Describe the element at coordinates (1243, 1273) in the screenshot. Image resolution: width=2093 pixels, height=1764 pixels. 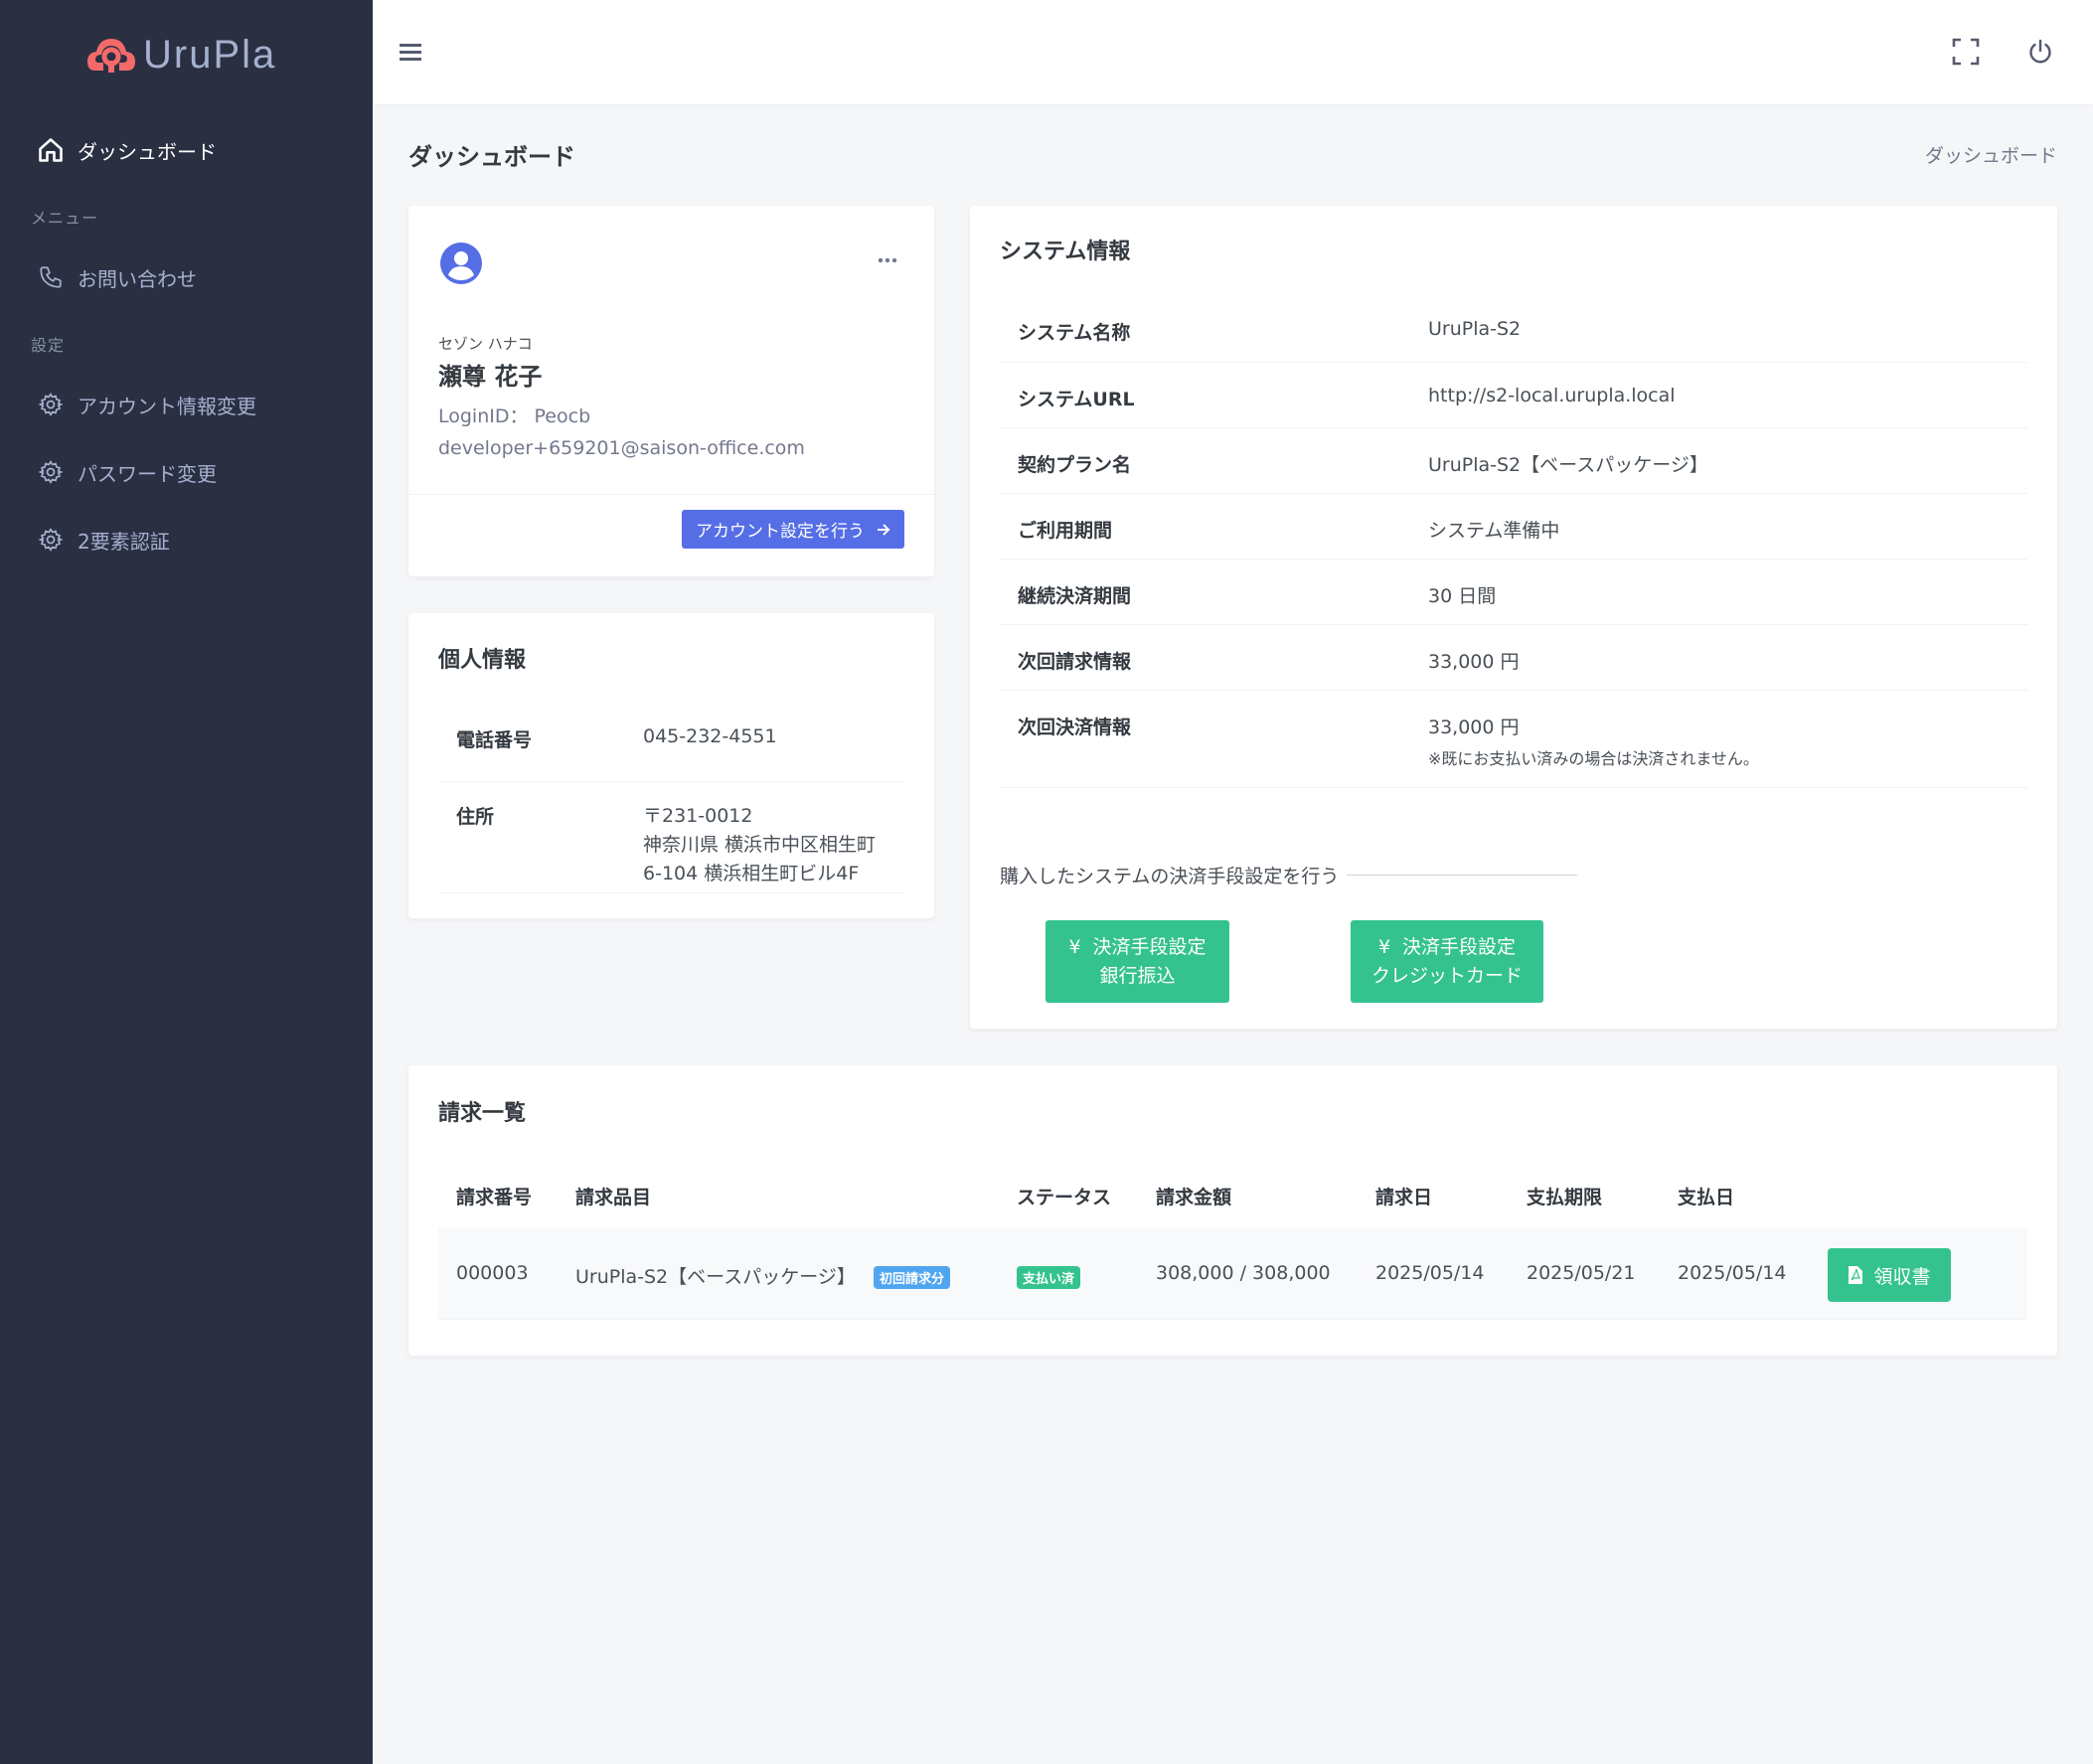
I see `bill-amount: 308,000 / 308,000` at that location.